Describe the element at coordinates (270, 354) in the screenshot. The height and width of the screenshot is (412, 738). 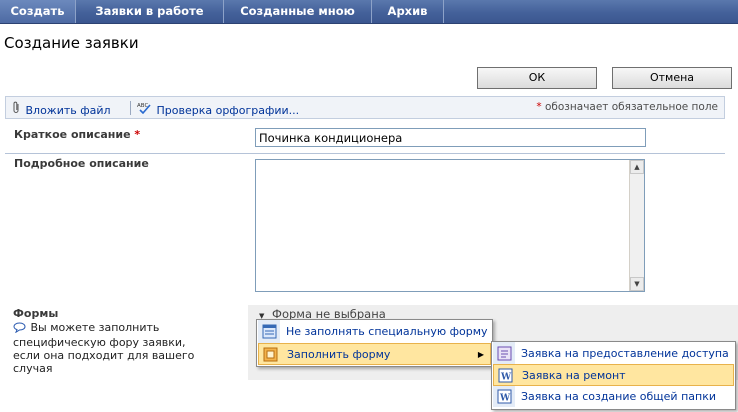
I see `form-fill-icon` at that location.